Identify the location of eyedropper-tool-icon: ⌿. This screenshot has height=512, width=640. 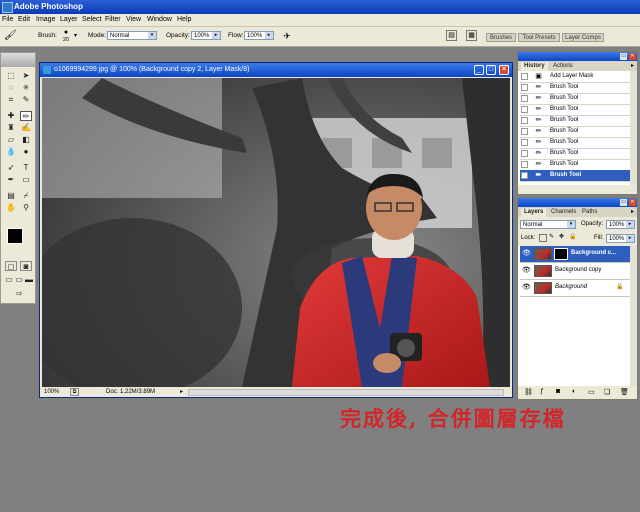
(26, 196).